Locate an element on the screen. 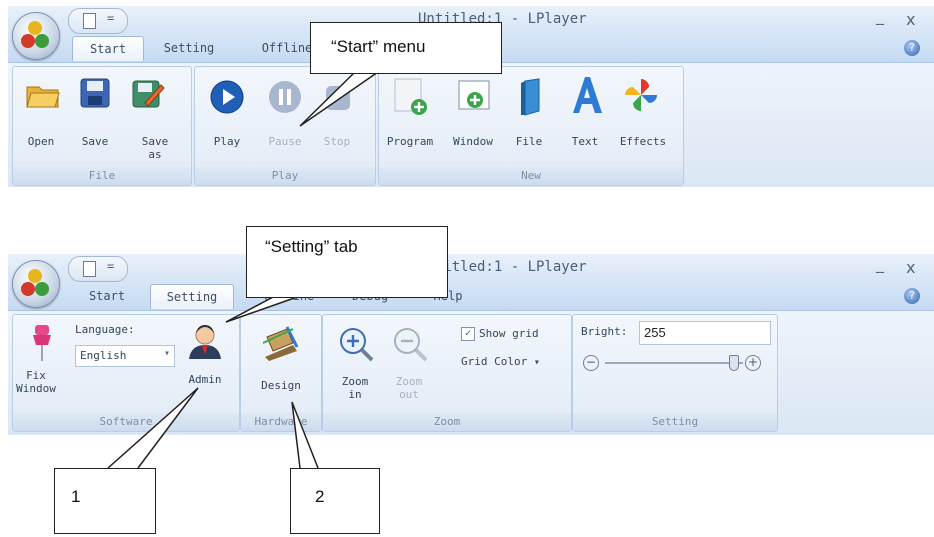 This screenshot has width=934, height=537. callout-start-menu: “Start” menu is located at coordinates (406, 48).